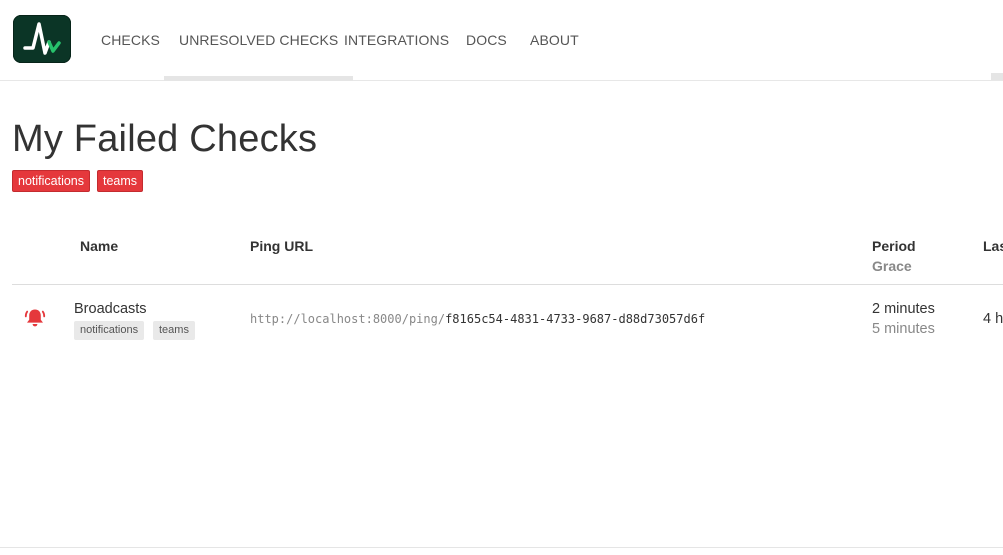 This screenshot has width=1003, height=555. Describe the element at coordinates (120, 181) in the screenshot. I see `filter-tag-teams: teams` at that location.